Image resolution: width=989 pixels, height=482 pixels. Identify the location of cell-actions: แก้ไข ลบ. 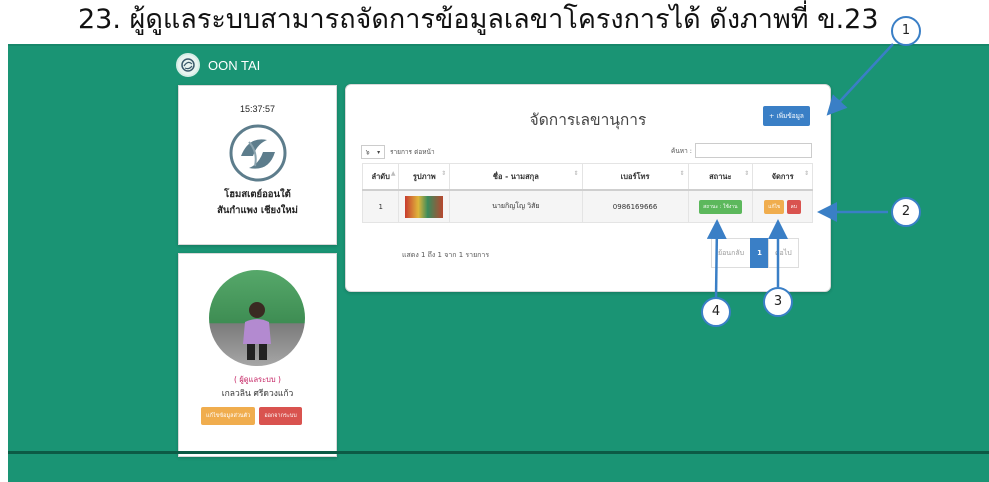
(782, 206).